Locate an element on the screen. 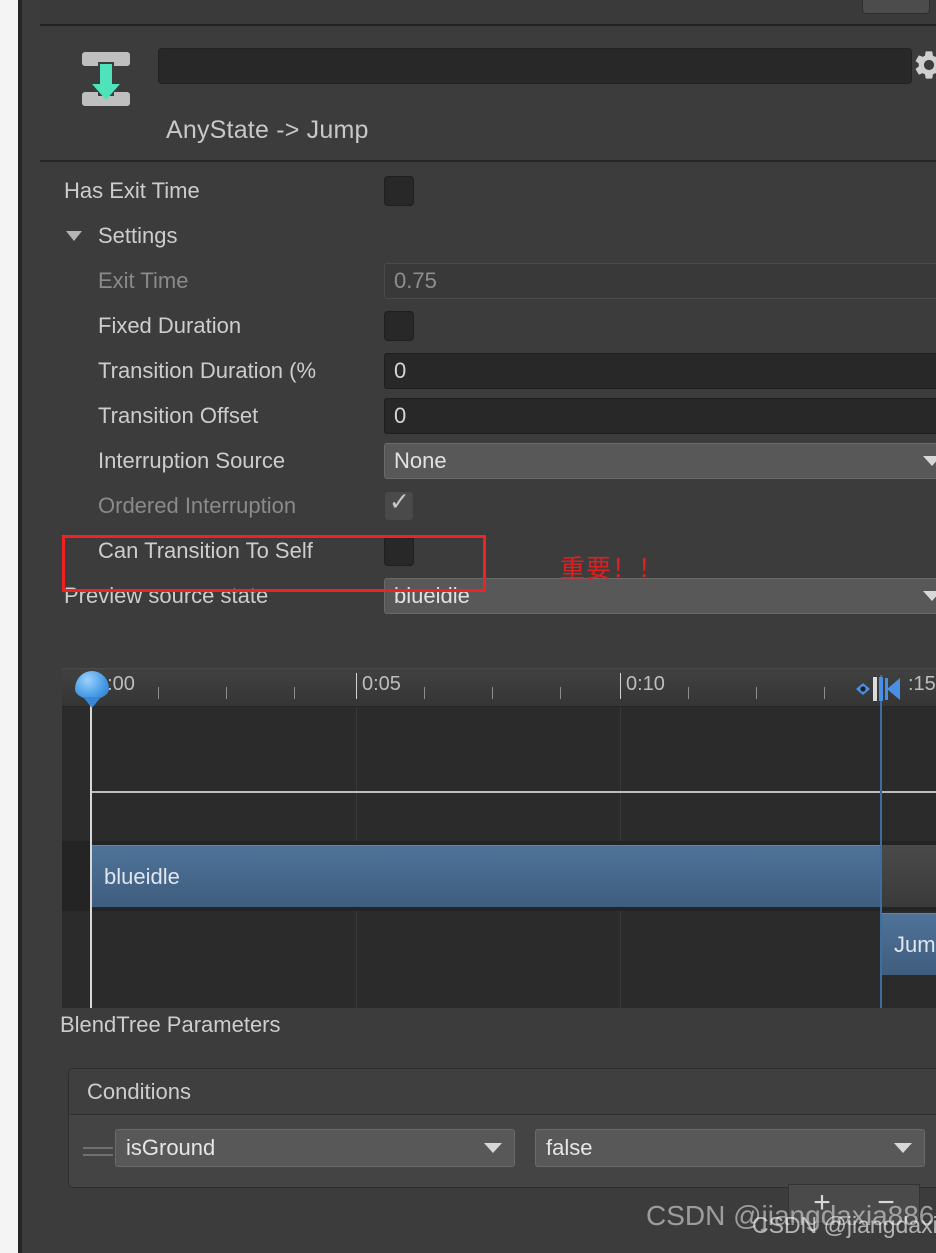 The image size is (936, 1253). timeline-clip-jump: Jump is located at coordinates (908, 944).